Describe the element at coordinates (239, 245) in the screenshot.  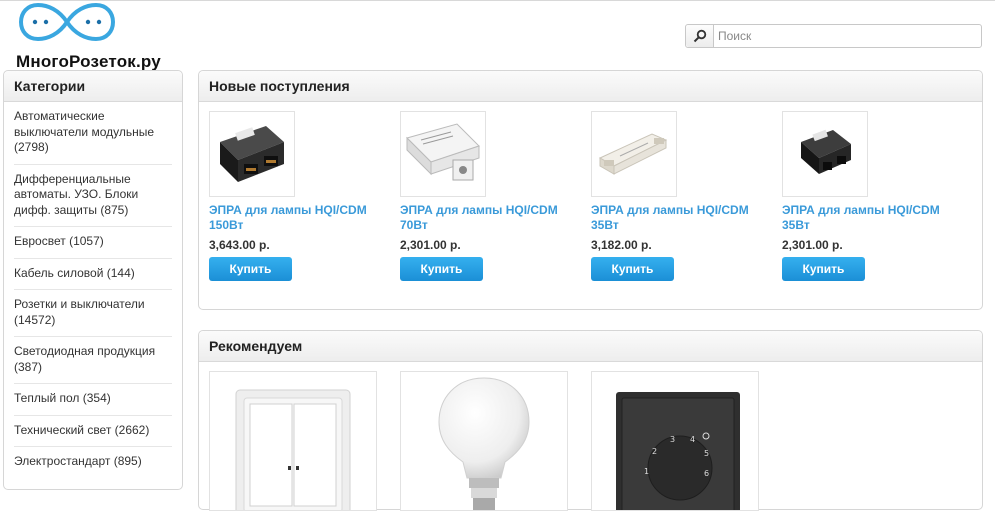
I see `product-price: 3,643.00 р.` at that location.